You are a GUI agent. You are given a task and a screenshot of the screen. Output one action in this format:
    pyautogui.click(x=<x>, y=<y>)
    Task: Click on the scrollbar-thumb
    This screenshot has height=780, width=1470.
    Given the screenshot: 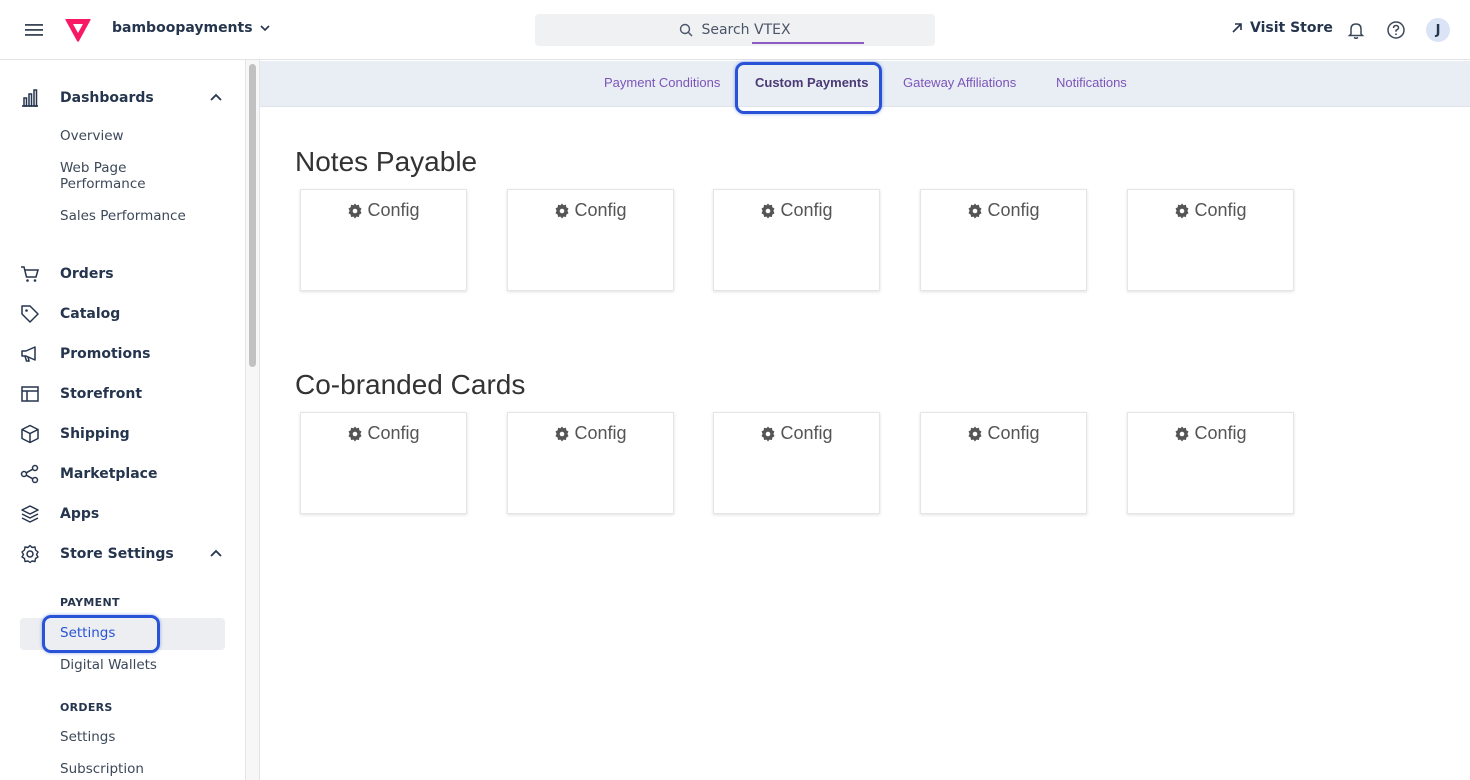 What is the action you would take?
    pyautogui.click(x=252, y=215)
    